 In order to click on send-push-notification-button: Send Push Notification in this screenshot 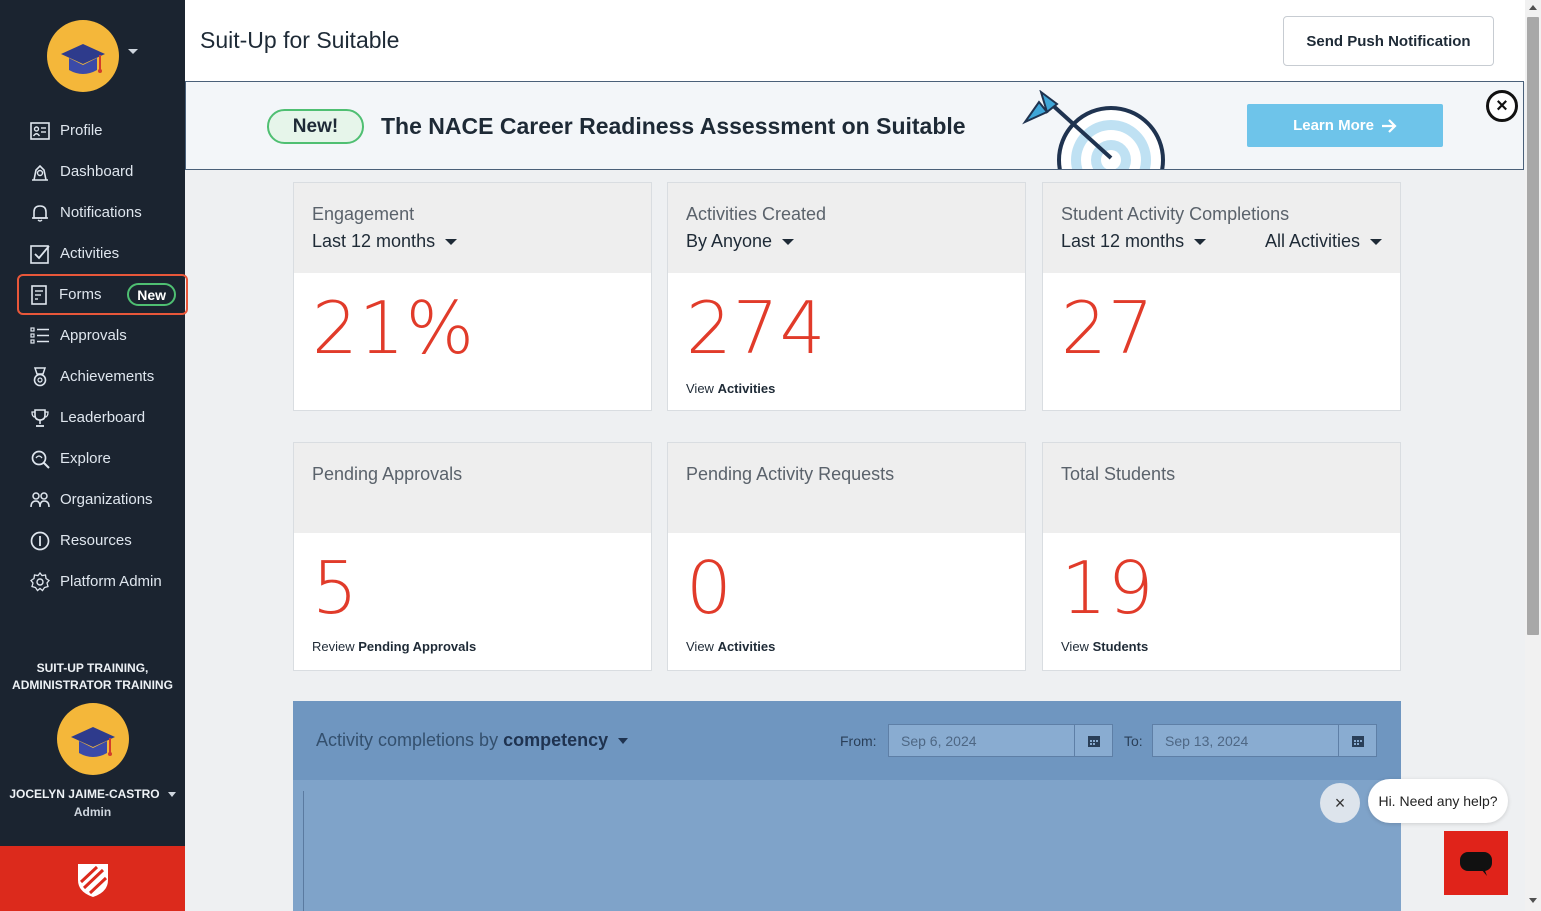, I will do `click(1388, 41)`.